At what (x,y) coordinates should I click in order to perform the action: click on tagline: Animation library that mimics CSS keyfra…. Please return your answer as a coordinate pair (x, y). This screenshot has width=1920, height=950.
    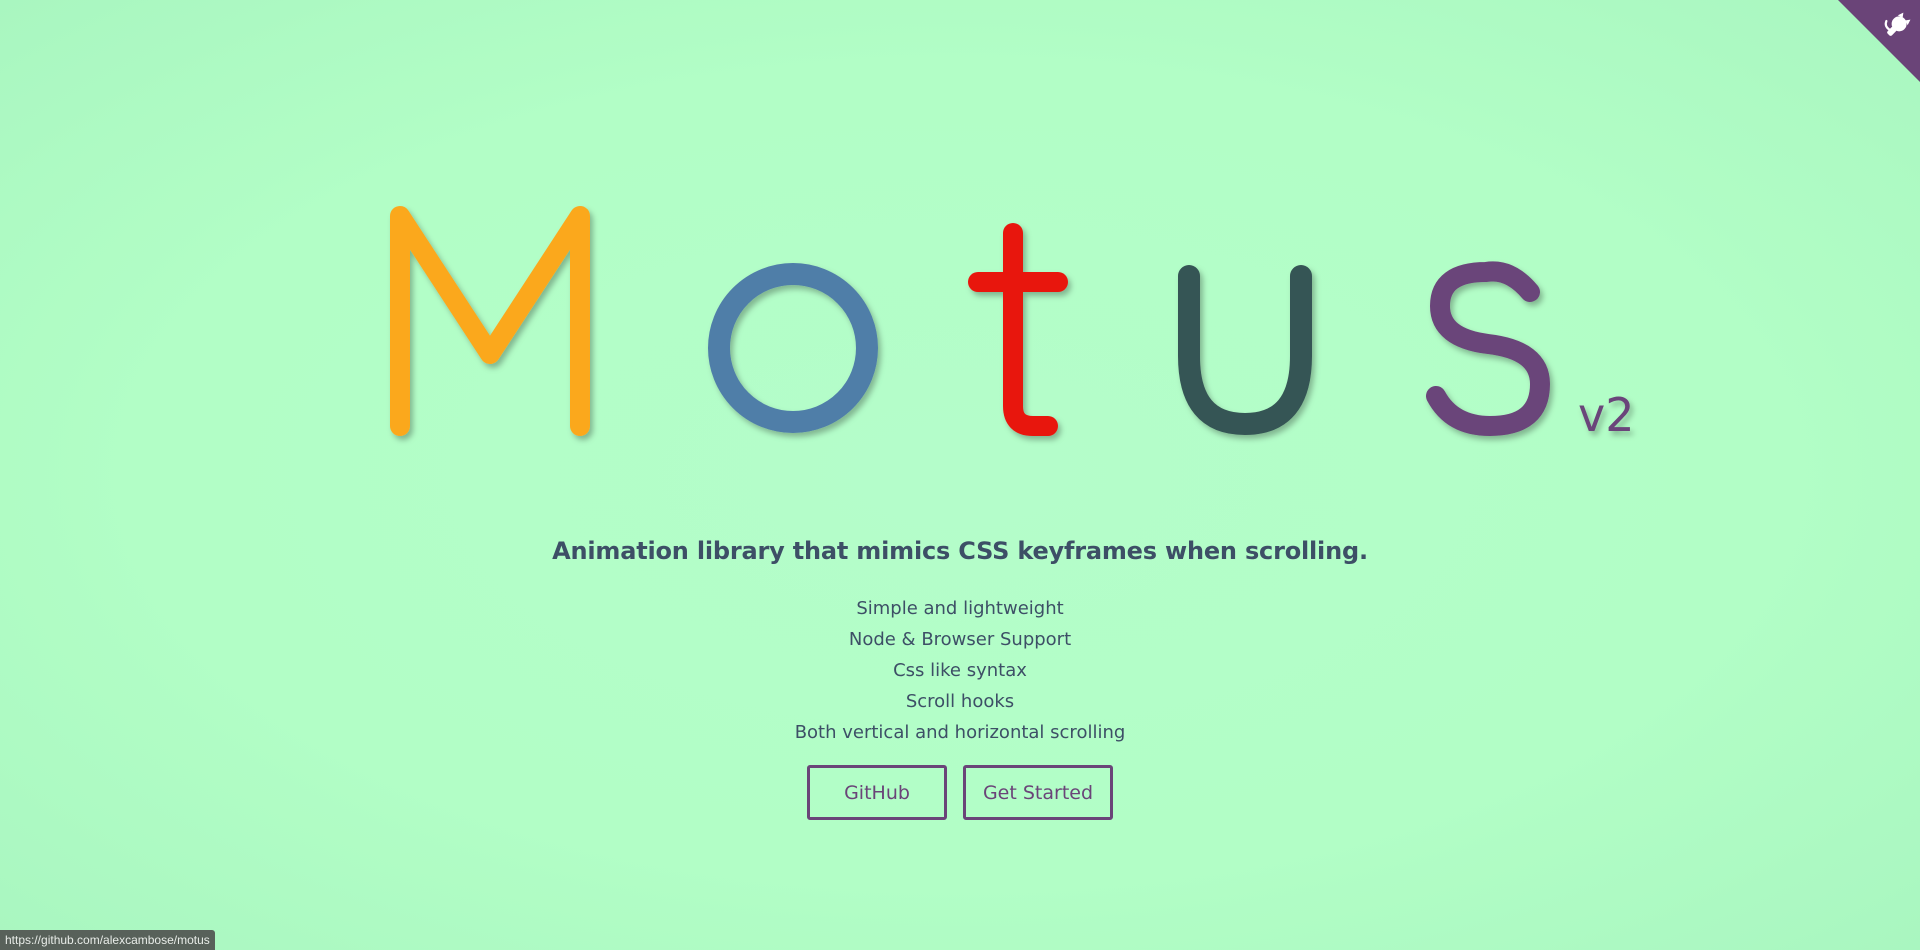
    Looking at the image, I should click on (960, 551).